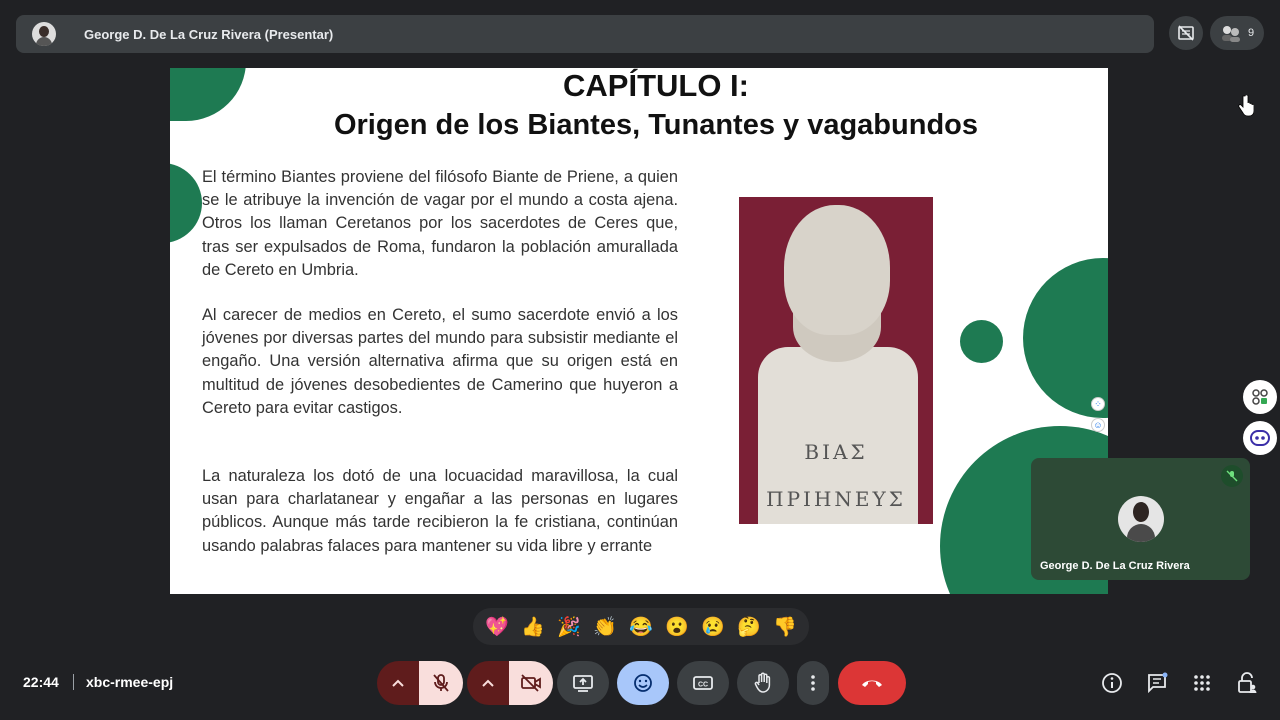  I want to click on self-view-name: George D. De La Cruz Rivera, so click(1115, 566).